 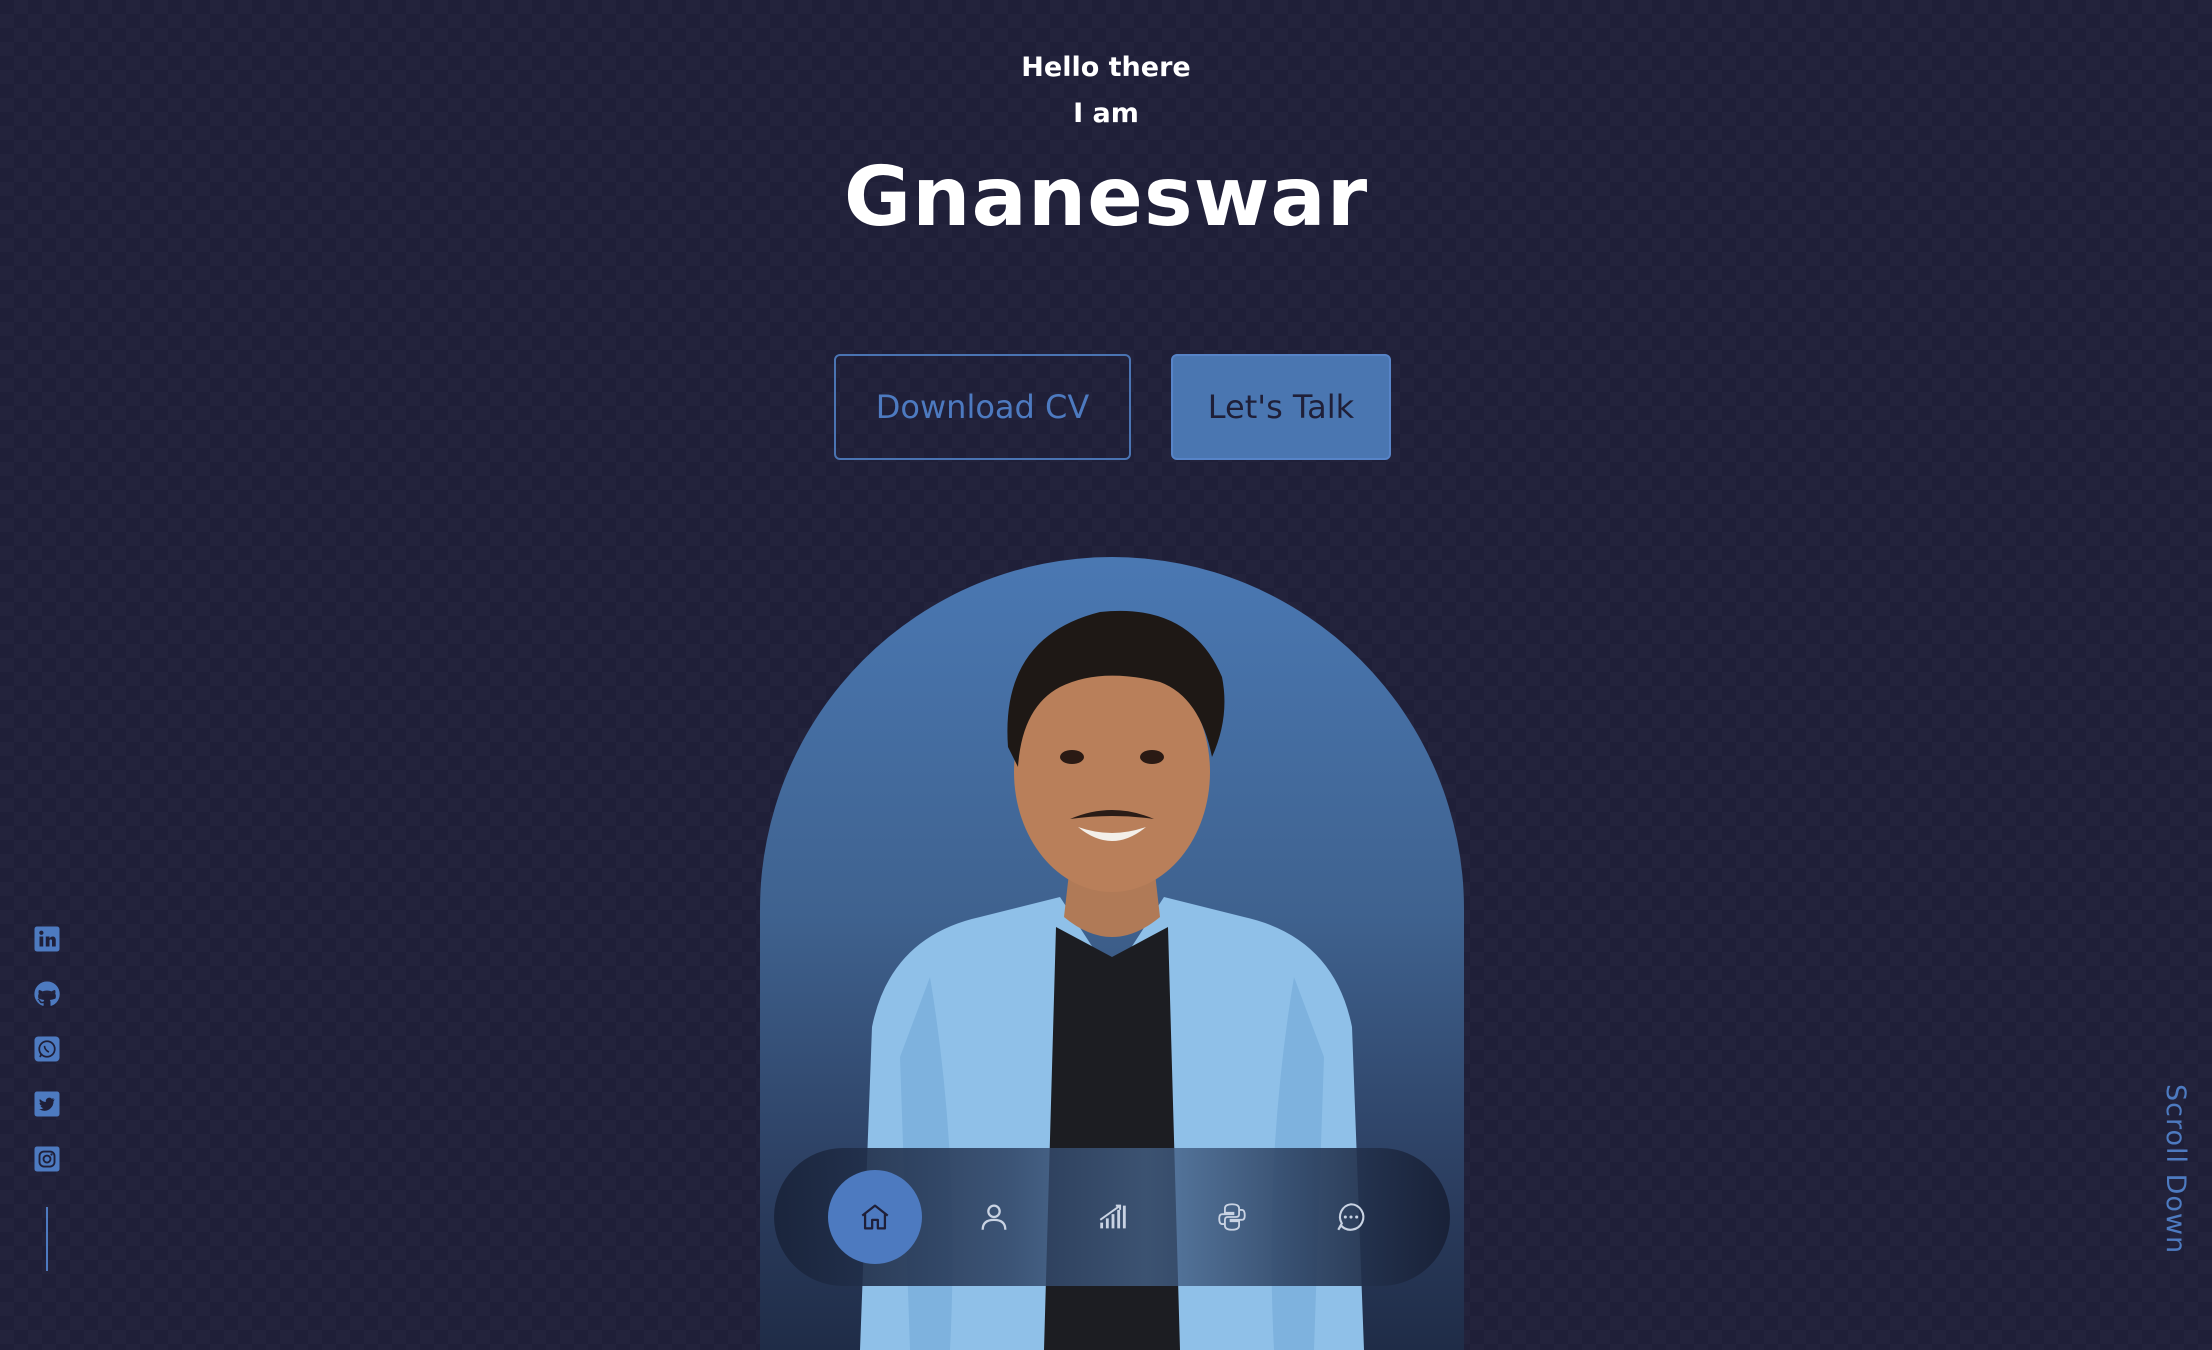 I want to click on nav-projects, so click(x=1232, y=1217).